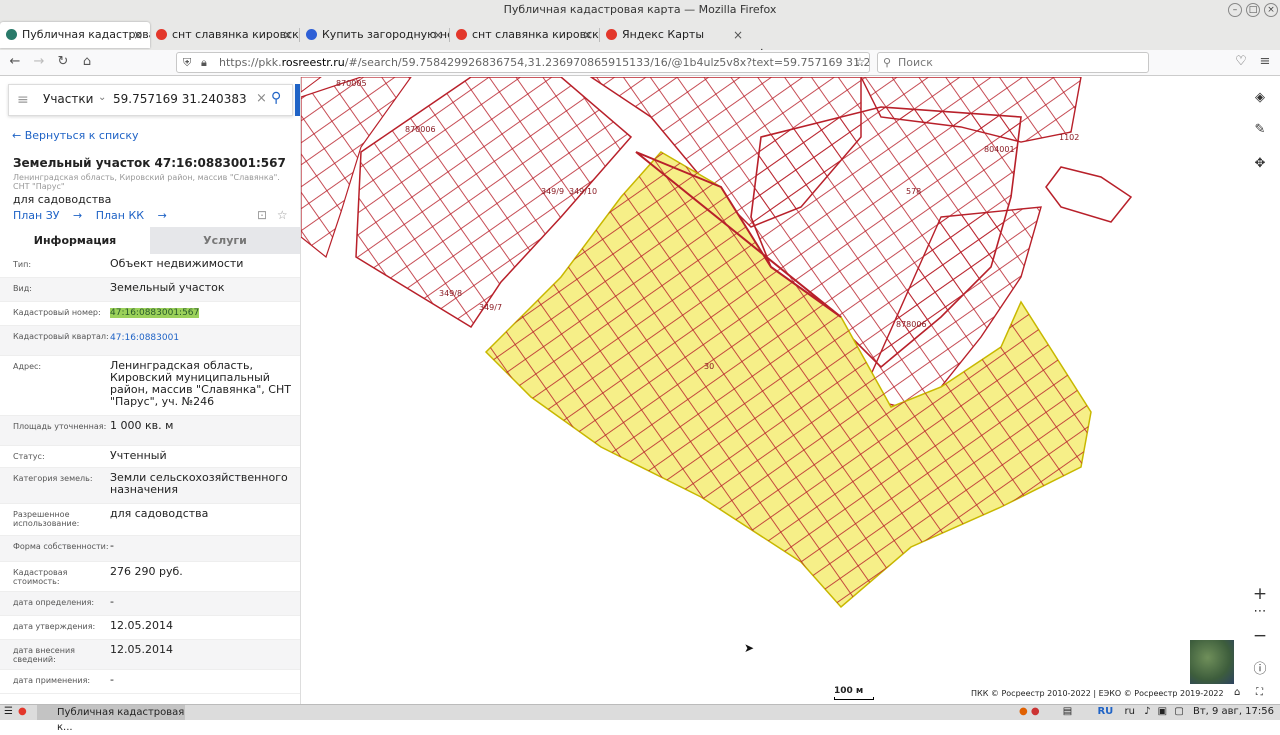 This screenshot has height=735, width=1280. What do you see at coordinates (22, 288) in the screenshot?
I see `row-label: Вид:` at bounding box center [22, 288].